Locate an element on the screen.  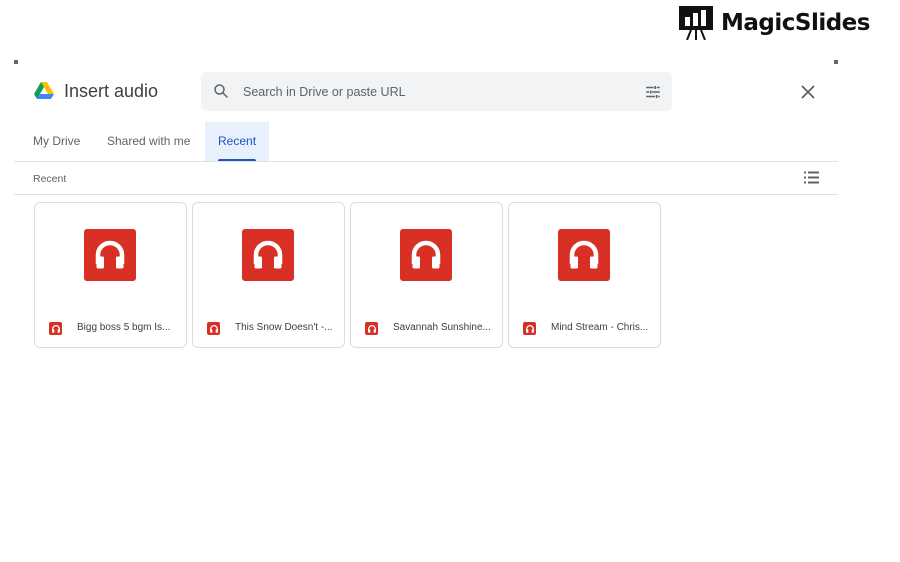
section-label: Recent is located at coordinates (50, 179).